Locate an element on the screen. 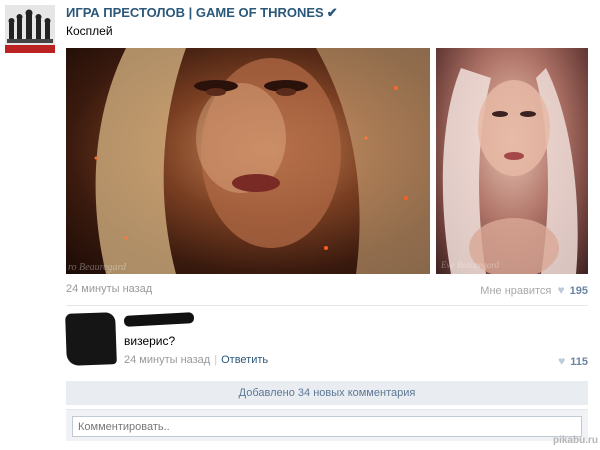  group-avatar is located at coordinates (30, 29).